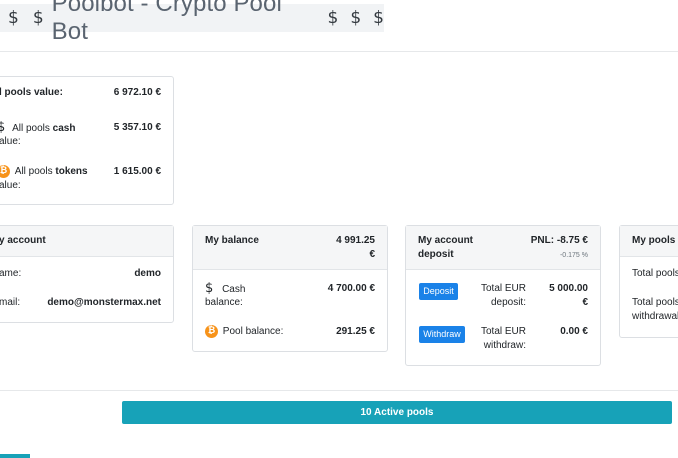 The width and height of the screenshot is (678, 458). I want to click on pool-balance-label: ₿ Pool balance:, so click(244, 332).